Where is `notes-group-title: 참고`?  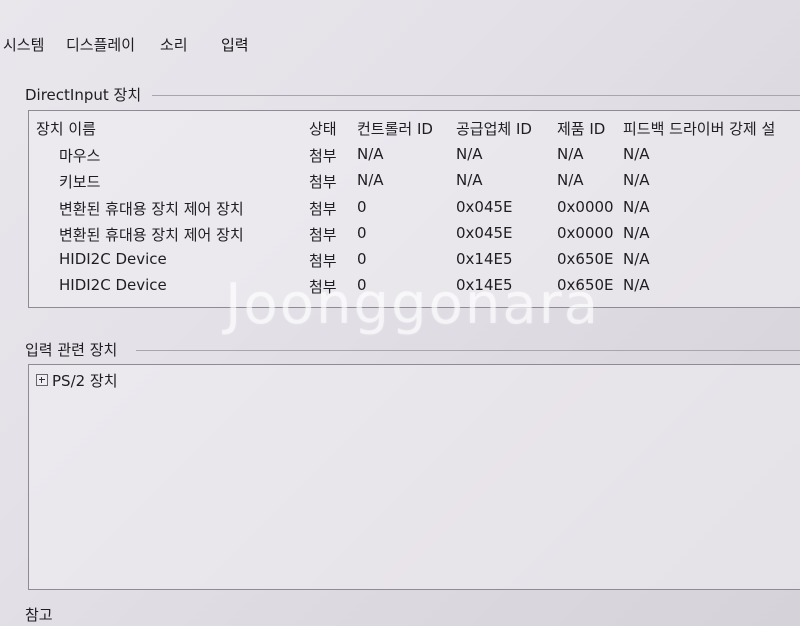
notes-group-title: 참고 is located at coordinates (39, 615).